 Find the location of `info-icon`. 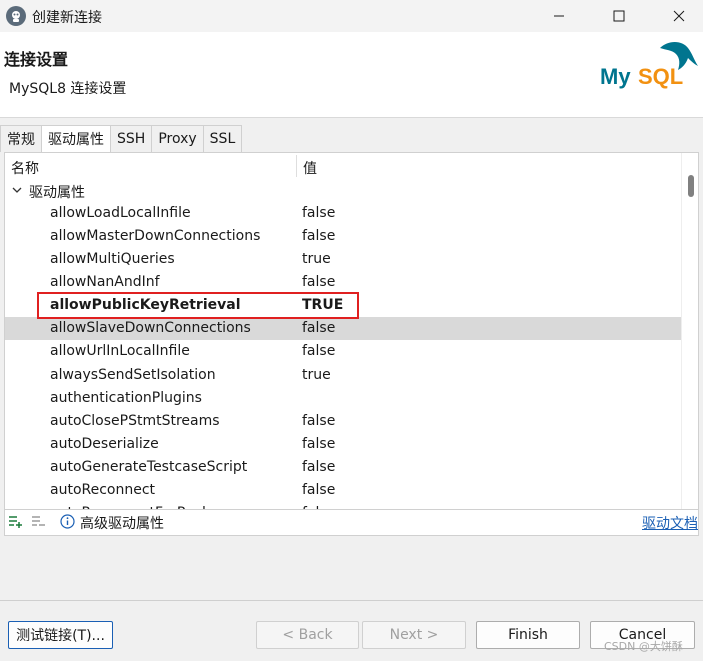

info-icon is located at coordinates (67, 521).